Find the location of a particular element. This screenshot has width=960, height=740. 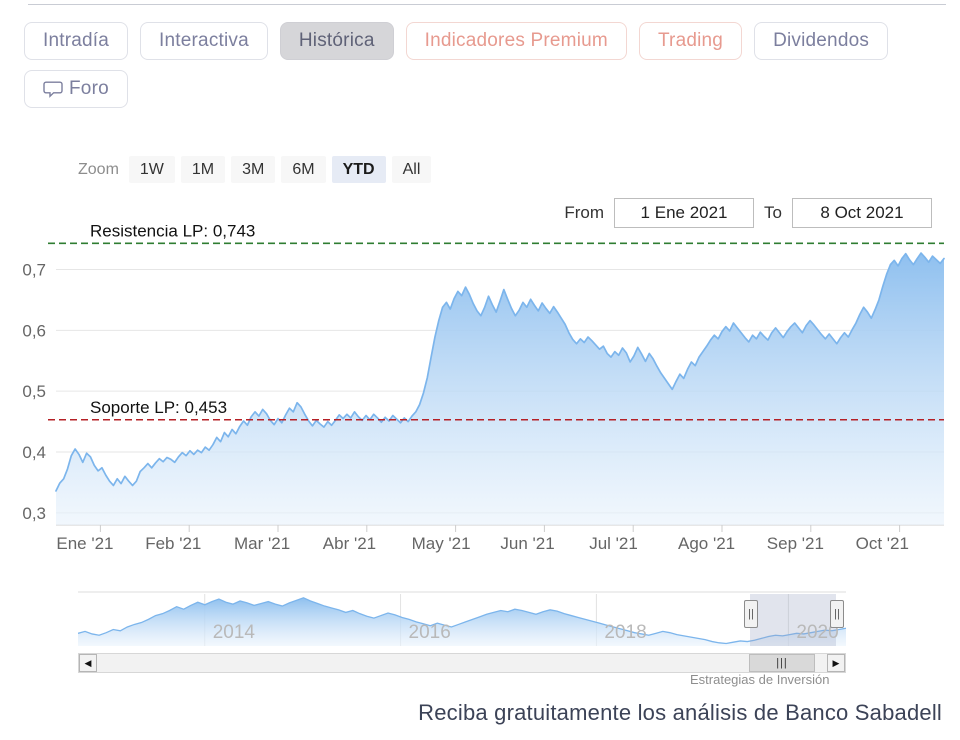

tab-trading: Trading is located at coordinates (690, 41).